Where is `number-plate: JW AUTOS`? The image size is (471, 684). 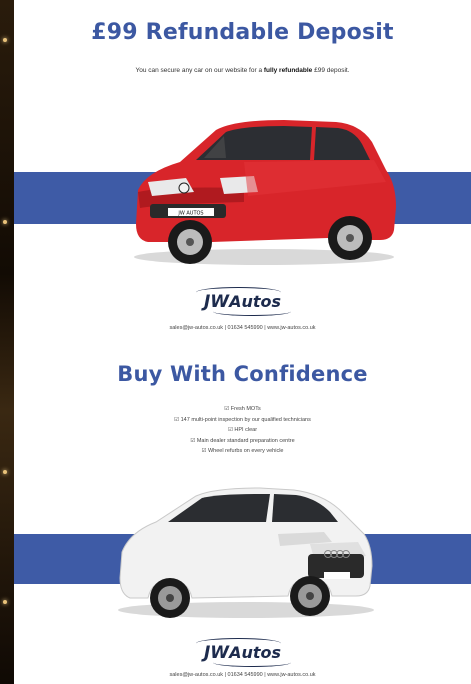 number-plate: JW AUTOS is located at coordinates (190, 214).